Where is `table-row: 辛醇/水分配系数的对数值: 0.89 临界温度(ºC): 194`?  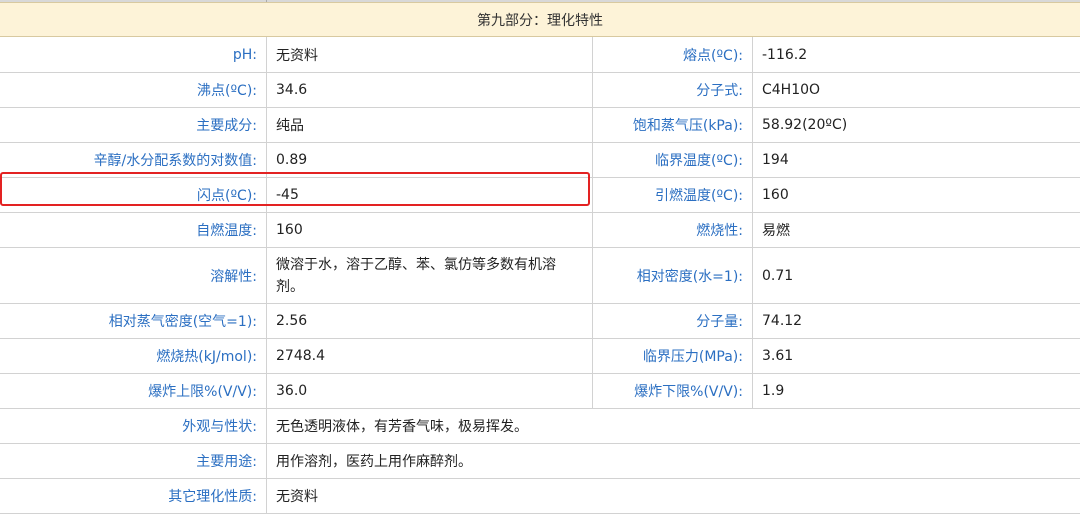
table-row: 辛醇/水分配系数的对数值: 0.89 临界温度(ºC): 194 is located at coordinates (540, 160).